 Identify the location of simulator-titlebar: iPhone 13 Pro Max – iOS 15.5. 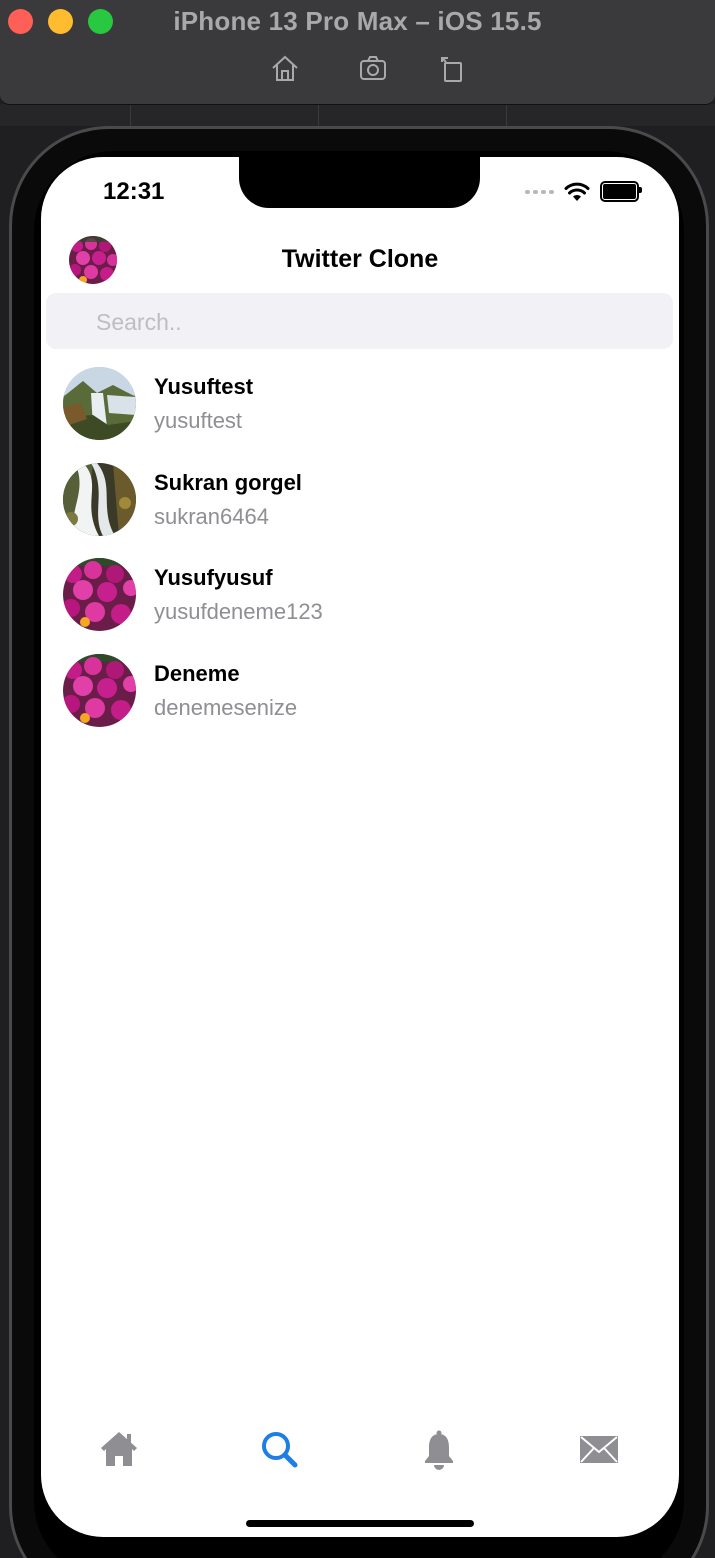
(357, 52).